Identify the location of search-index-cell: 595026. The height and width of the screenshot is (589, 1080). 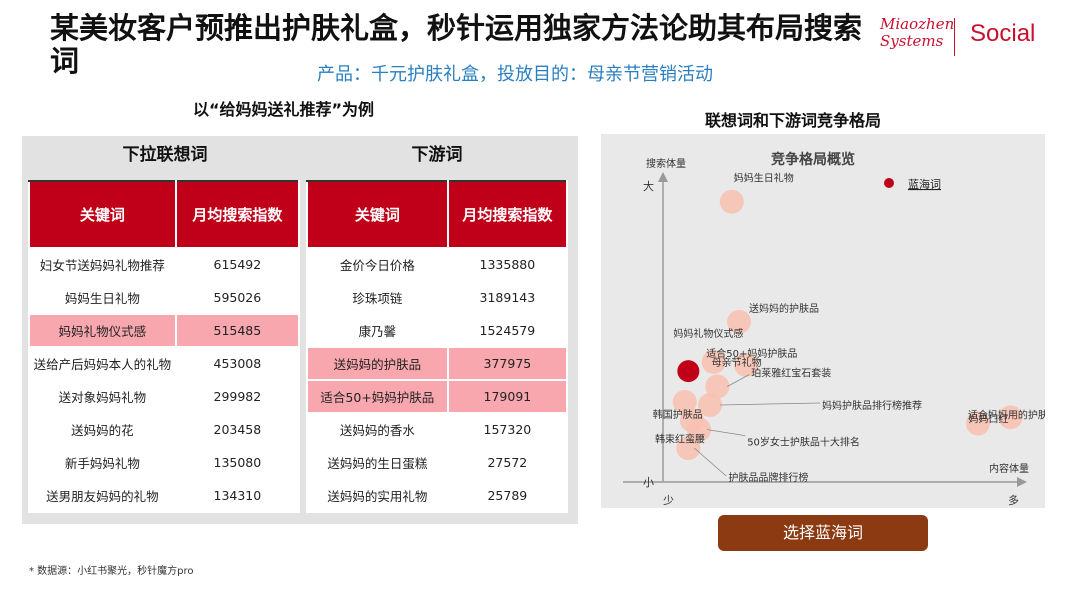
(237, 297).